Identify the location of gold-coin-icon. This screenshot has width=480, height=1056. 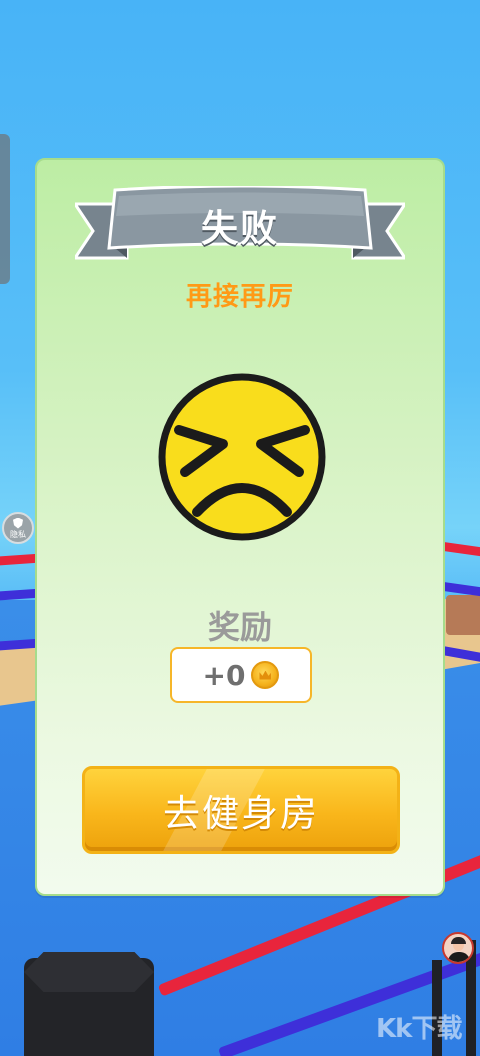
(265, 675).